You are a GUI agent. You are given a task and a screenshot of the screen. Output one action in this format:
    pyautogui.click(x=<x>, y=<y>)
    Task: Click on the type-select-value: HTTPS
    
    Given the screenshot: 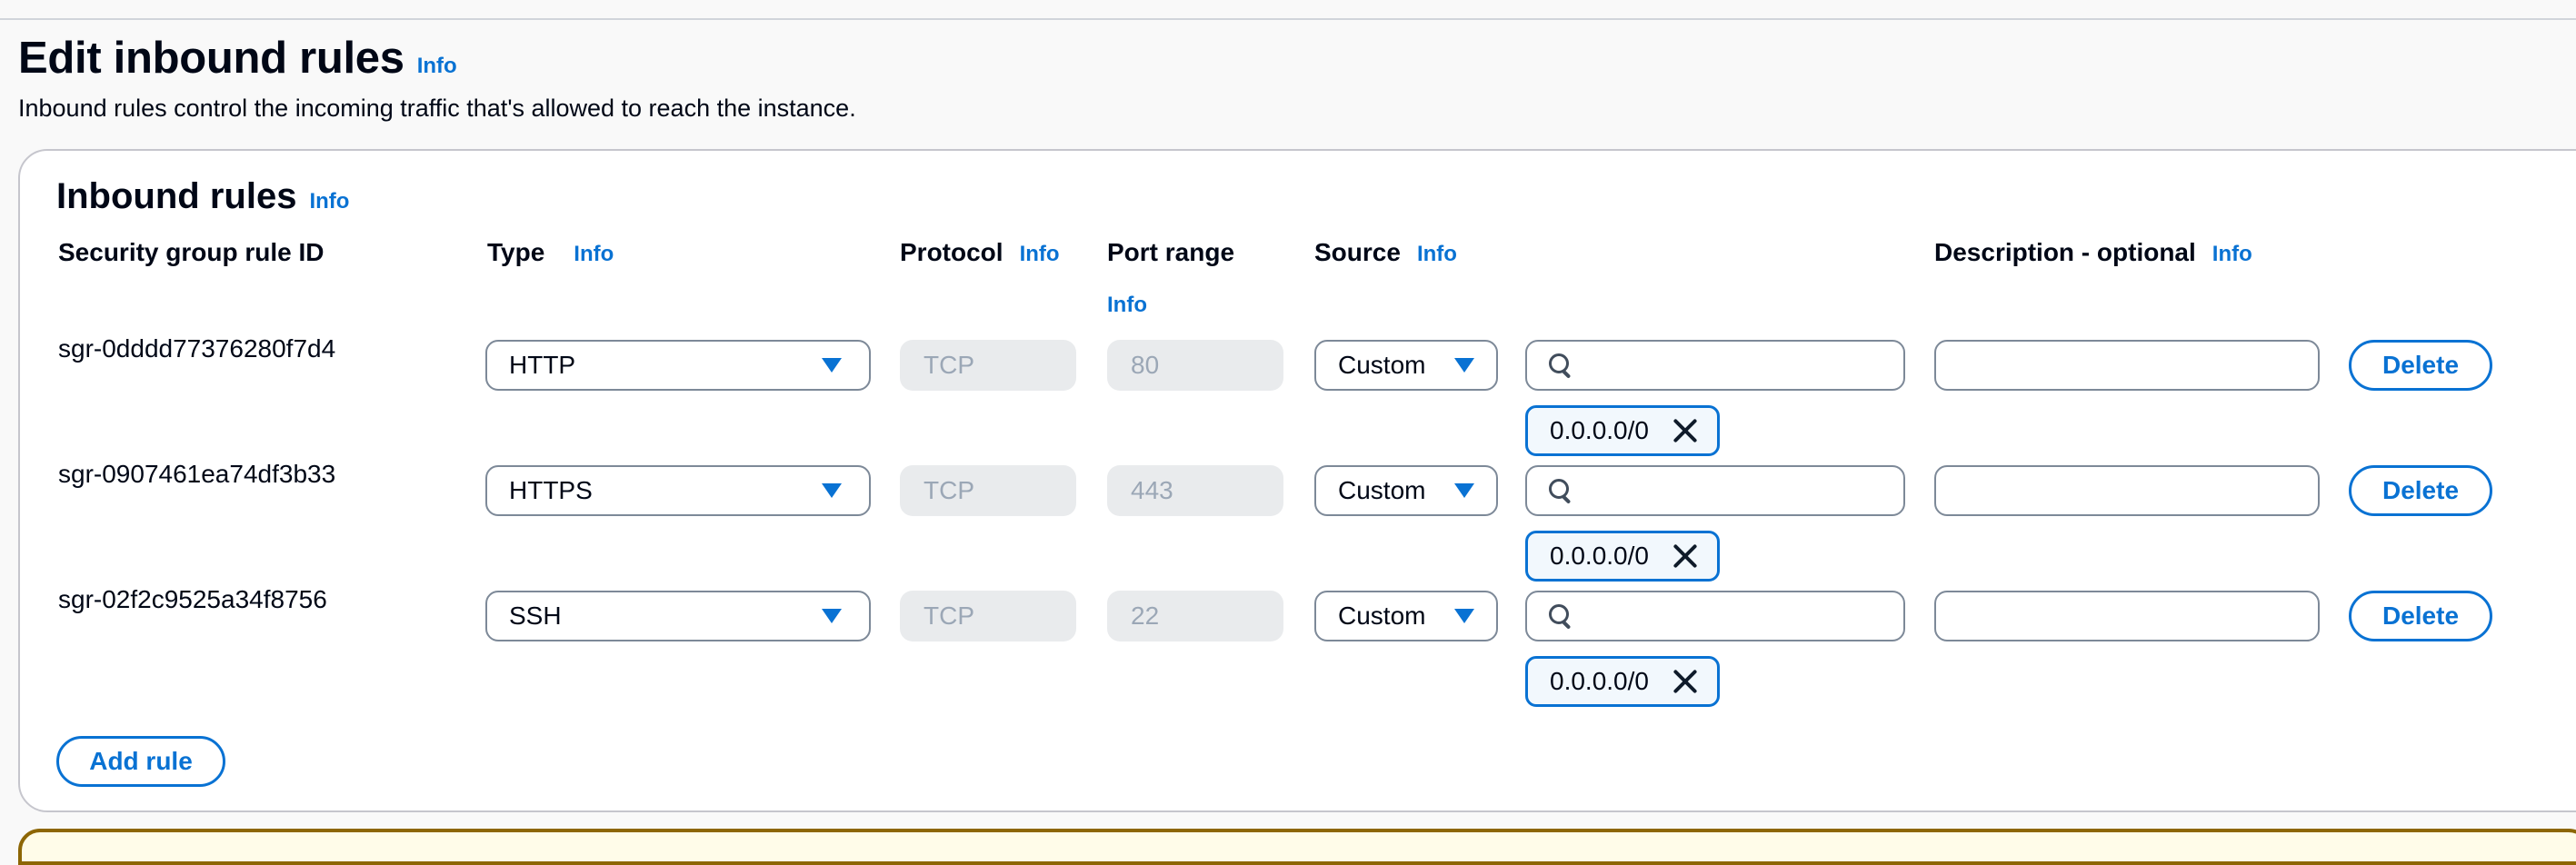 What is the action you would take?
    pyautogui.click(x=551, y=490)
    